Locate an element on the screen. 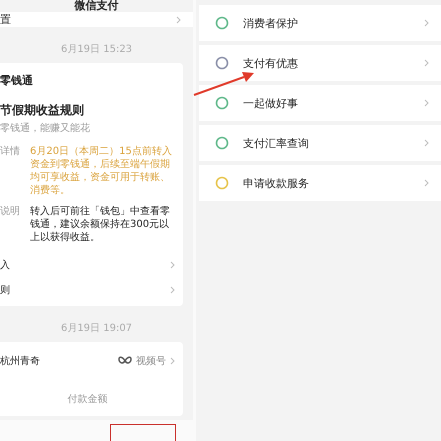  link-row: 则 is located at coordinates (87, 289).